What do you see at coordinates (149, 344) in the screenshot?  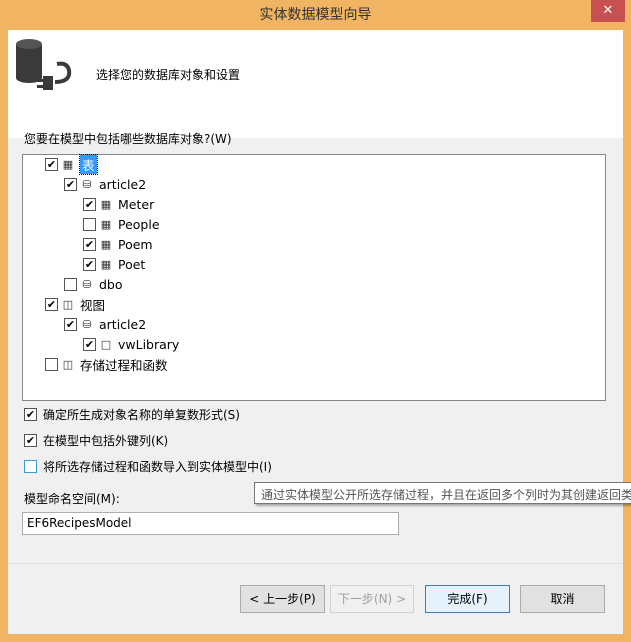 I see `tree-node-label: vwLibrary` at bounding box center [149, 344].